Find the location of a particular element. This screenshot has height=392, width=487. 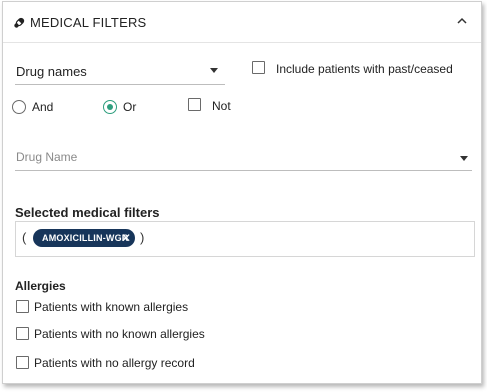

no-known-allergies-checkbox is located at coordinates (22, 333).